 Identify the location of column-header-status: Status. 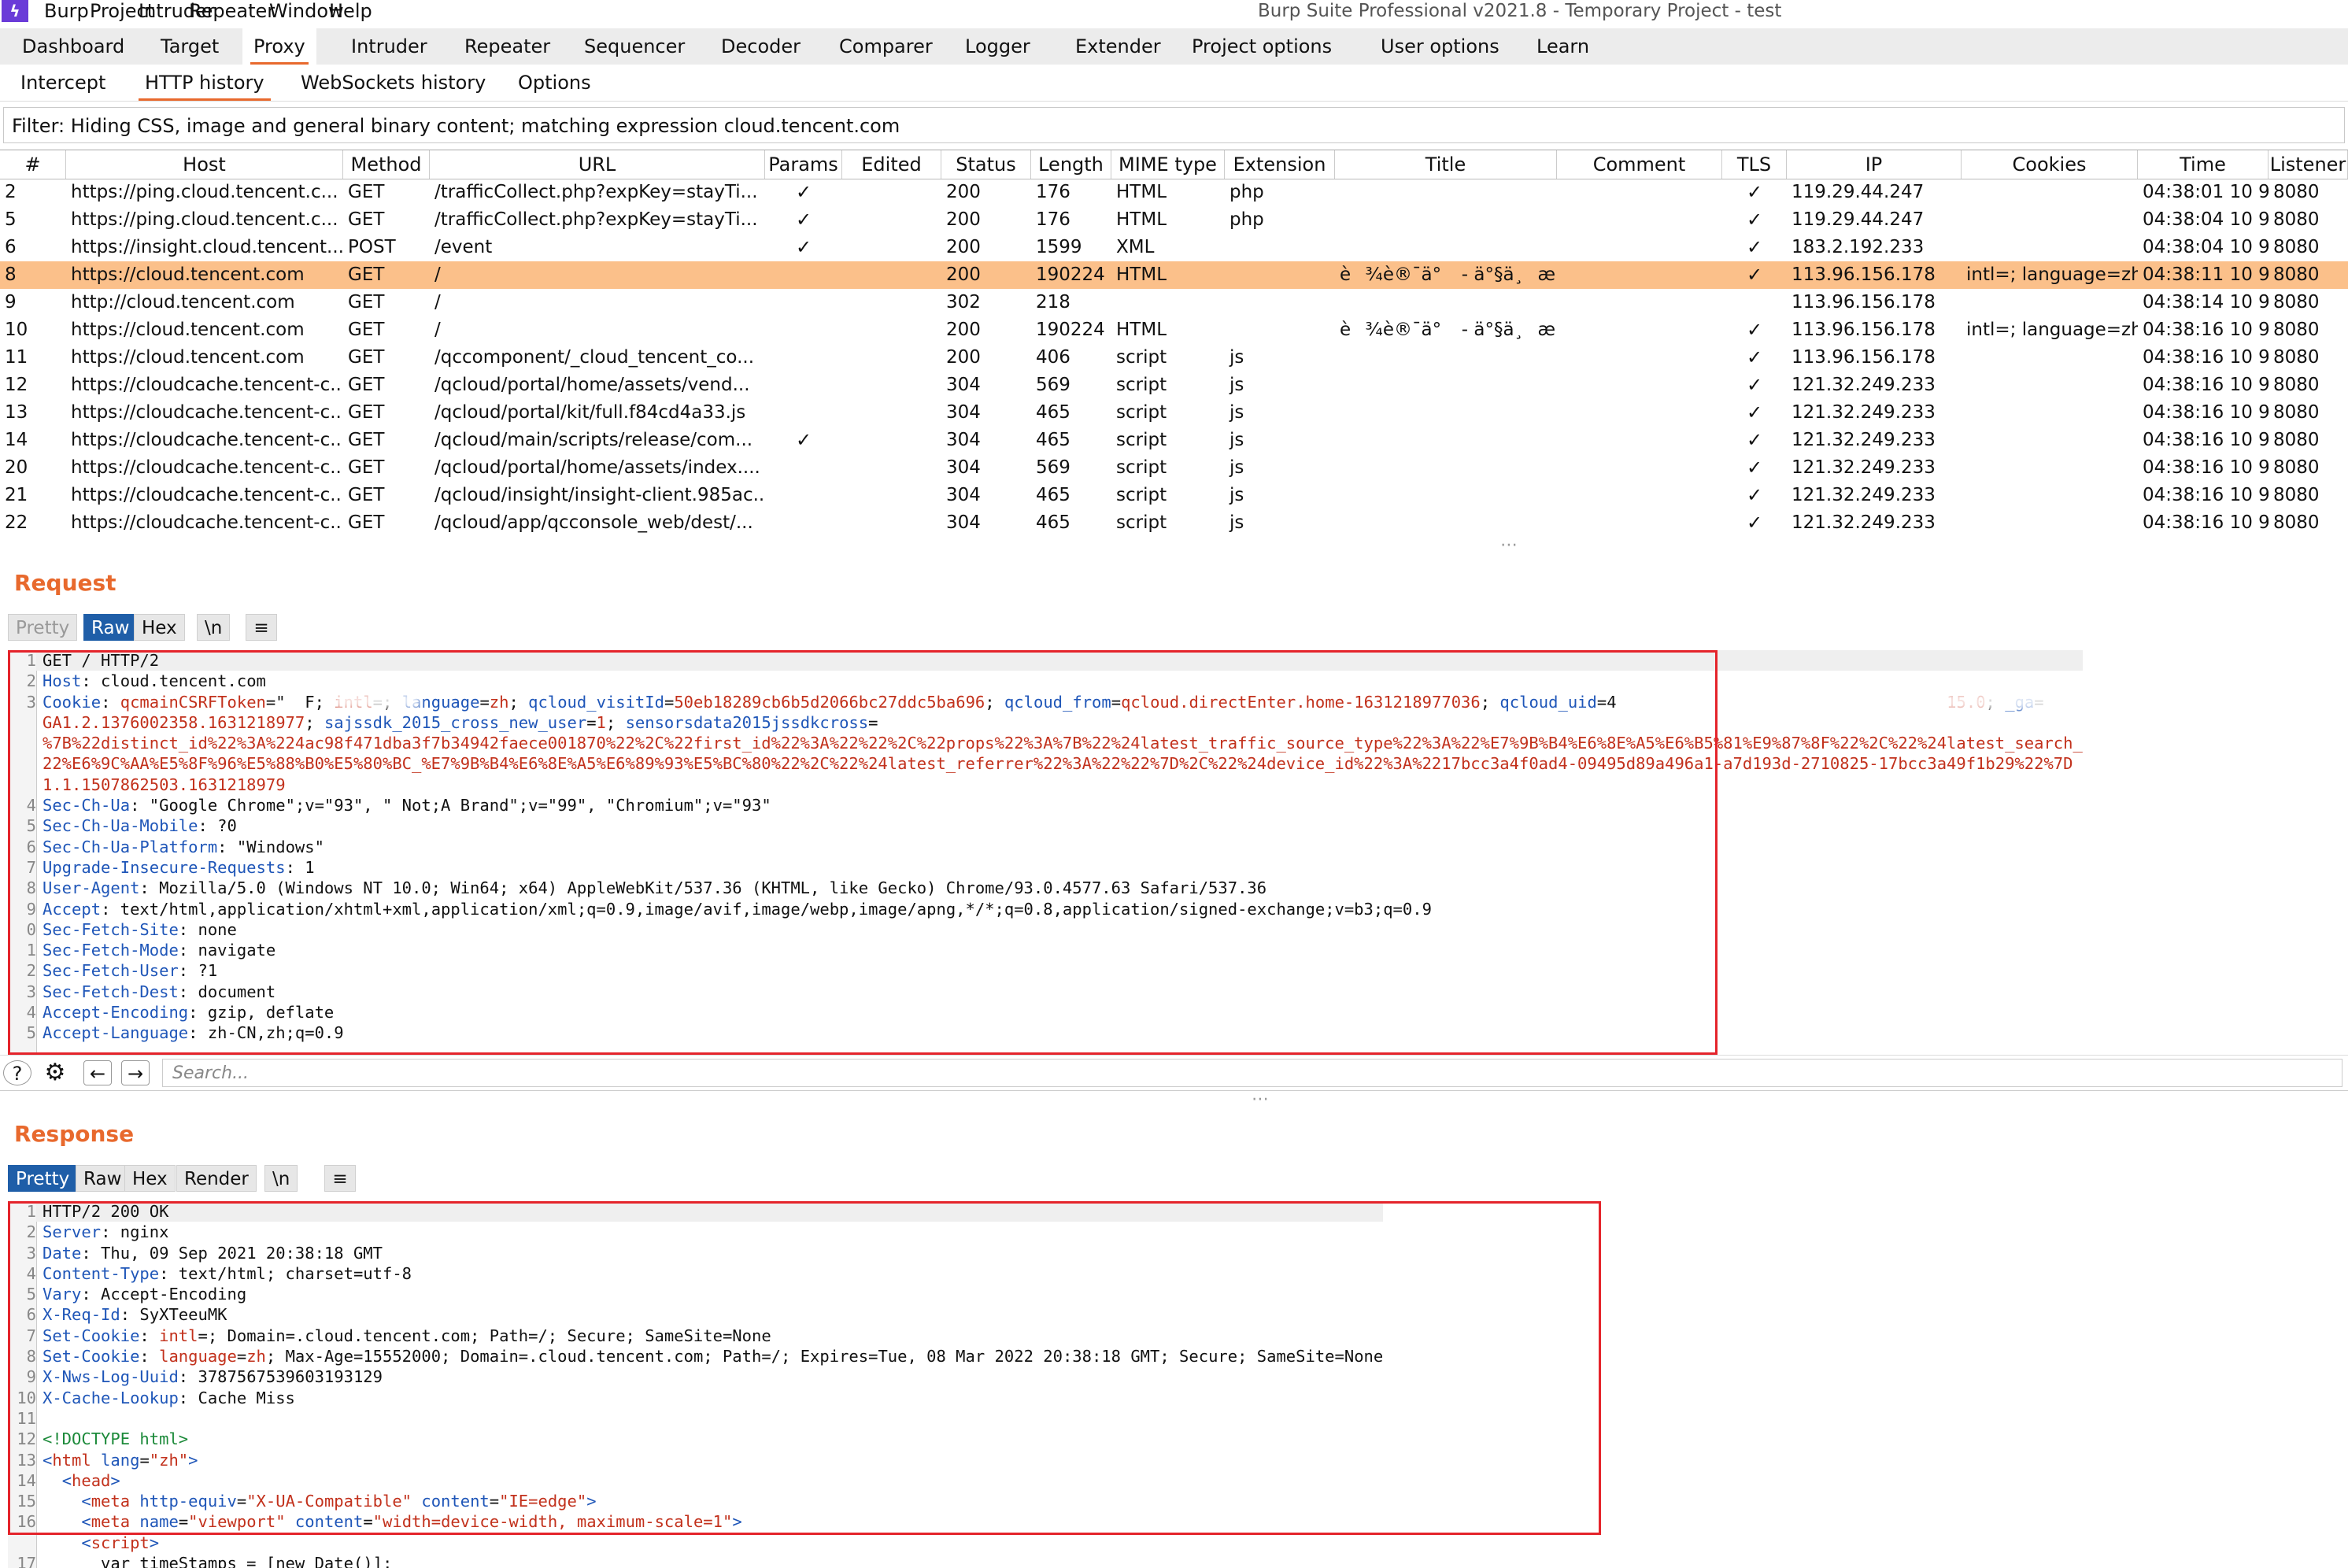
(986, 164).